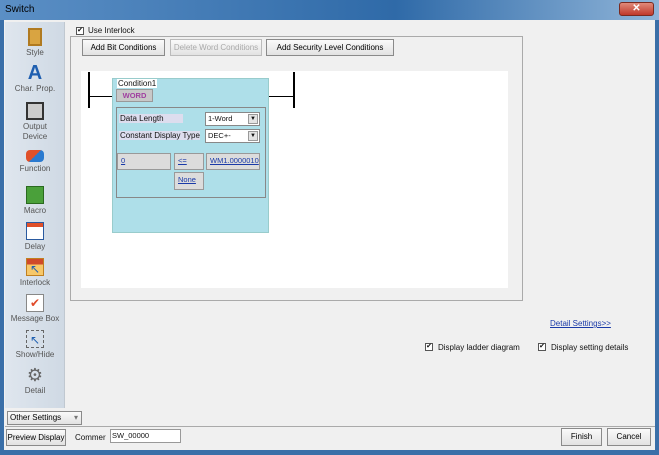 The width and height of the screenshot is (659, 455). What do you see at coordinates (219, 135) in the screenshot?
I see `display-type-value: DEC+-` at bounding box center [219, 135].